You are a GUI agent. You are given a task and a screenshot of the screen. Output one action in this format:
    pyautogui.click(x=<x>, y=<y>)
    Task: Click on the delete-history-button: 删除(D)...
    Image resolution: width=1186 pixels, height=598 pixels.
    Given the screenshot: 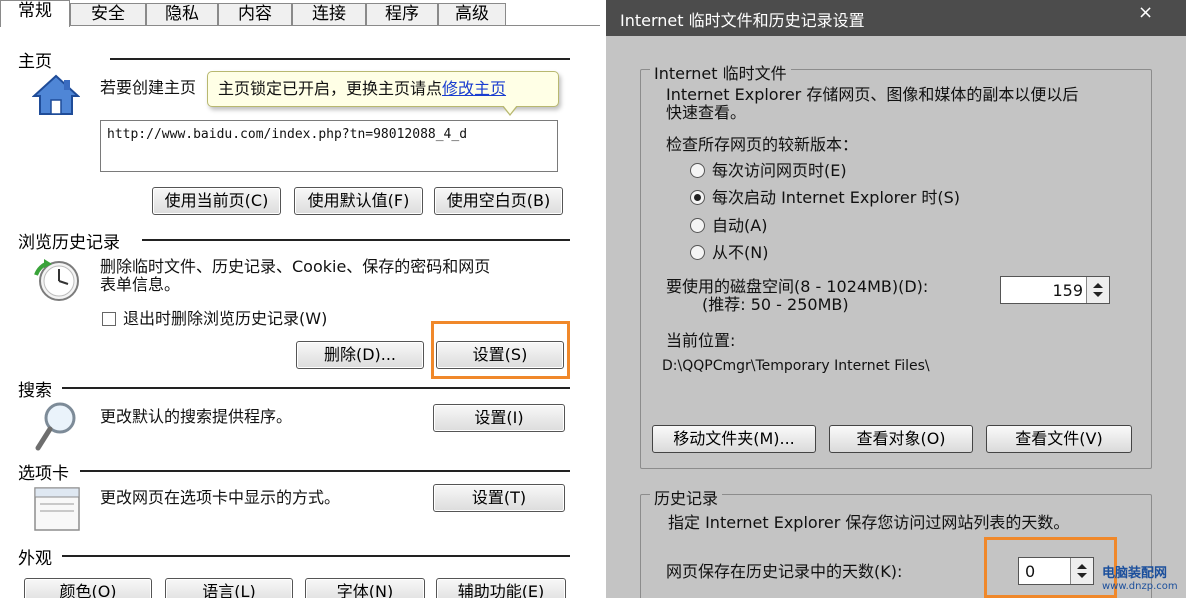 What is the action you would take?
    pyautogui.click(x=360, y=355)
    